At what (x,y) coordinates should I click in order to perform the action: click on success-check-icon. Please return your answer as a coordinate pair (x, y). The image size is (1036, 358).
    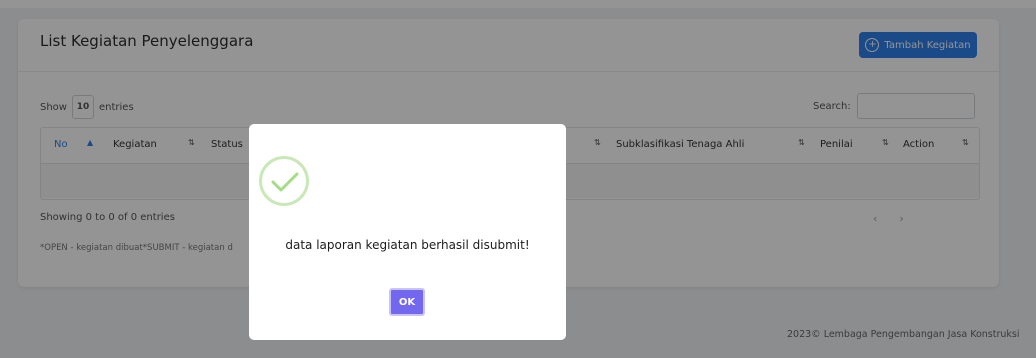
    Looking at the image, I should click on (284, 181).